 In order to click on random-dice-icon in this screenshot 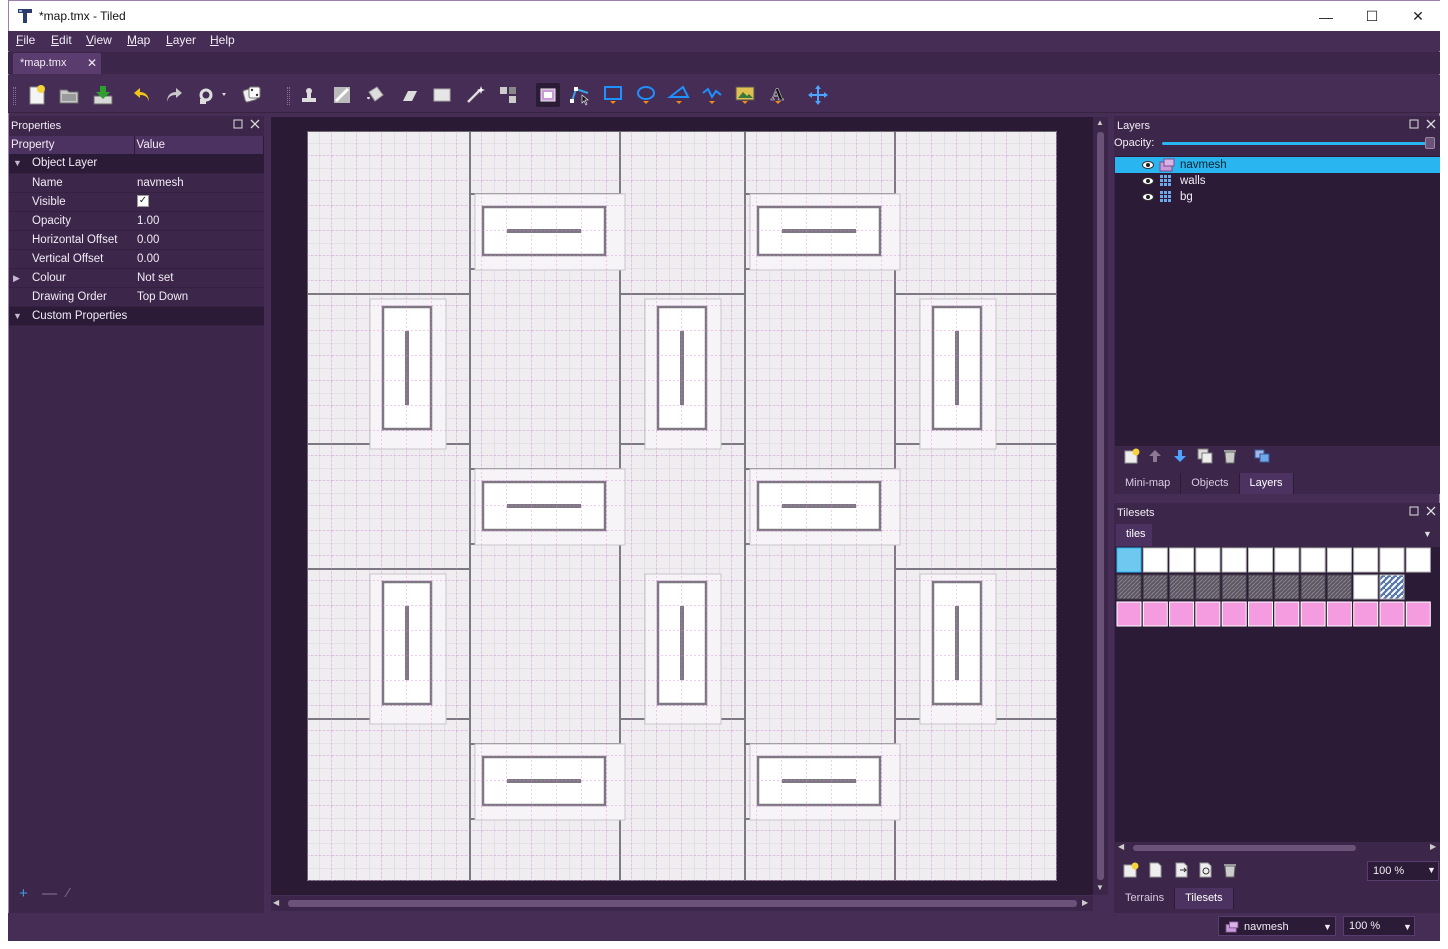, I will do `click(252, 95)`.